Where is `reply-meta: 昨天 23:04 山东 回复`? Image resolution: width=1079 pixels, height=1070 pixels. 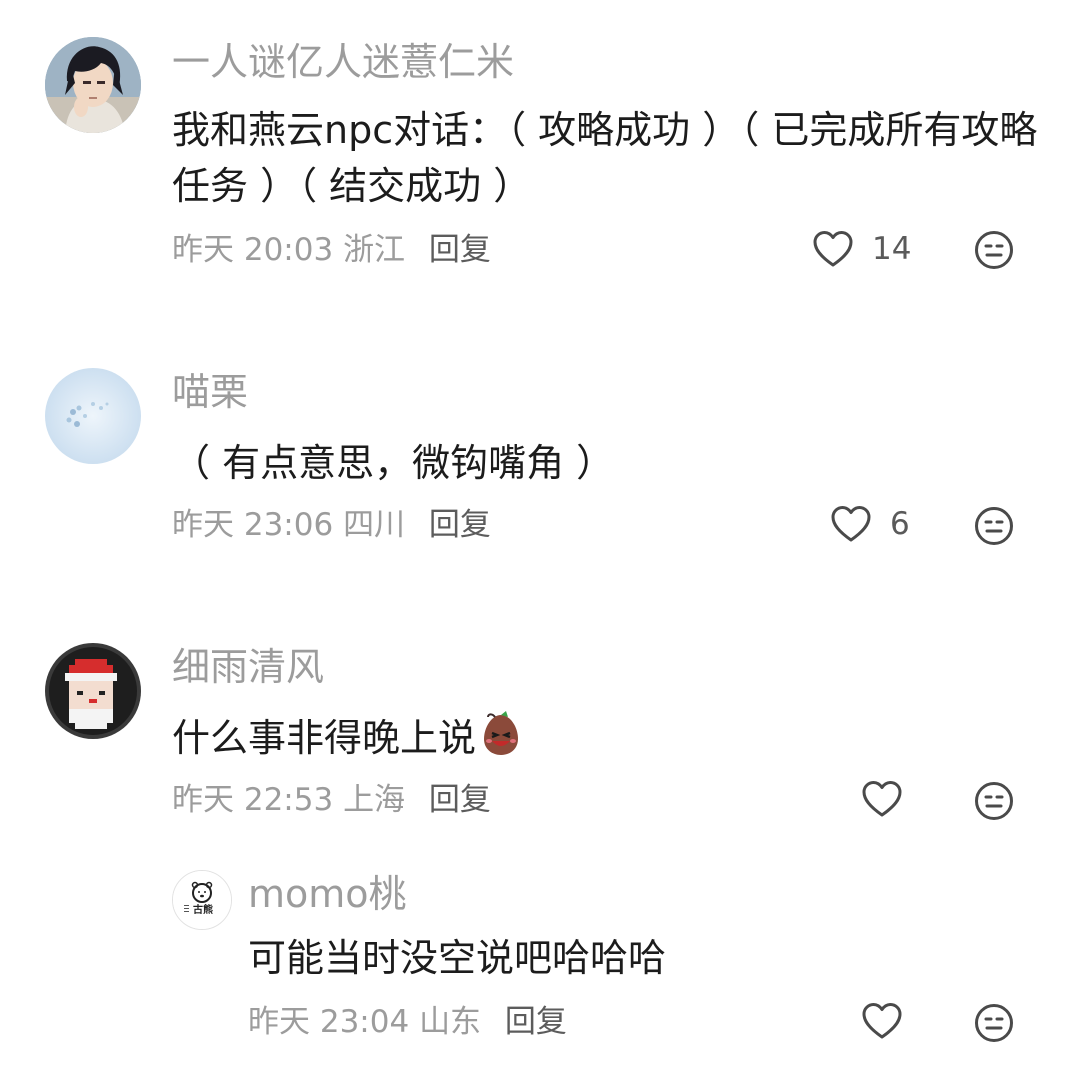 reply-meta: 昨天 23:04 山东 回复 is located at coordinates (407, 1022).